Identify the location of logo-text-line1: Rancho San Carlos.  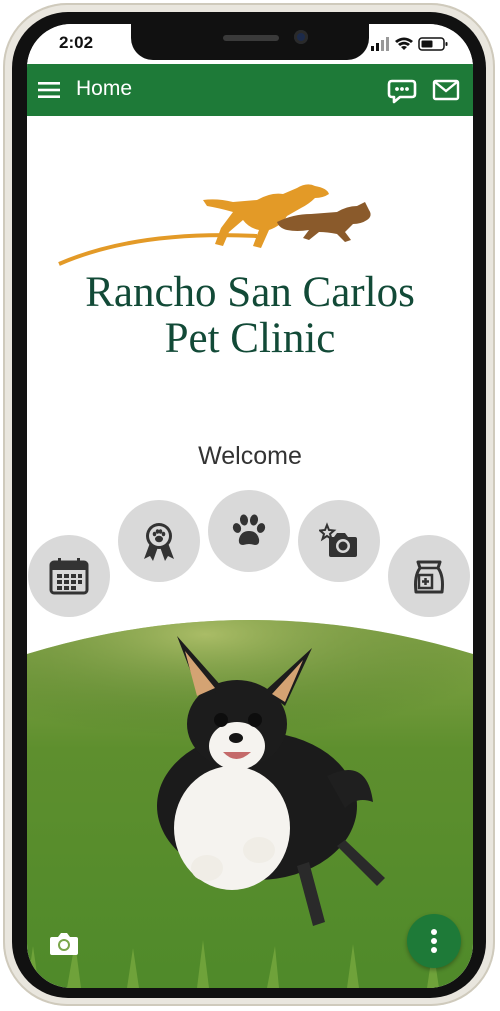
(250, 292).